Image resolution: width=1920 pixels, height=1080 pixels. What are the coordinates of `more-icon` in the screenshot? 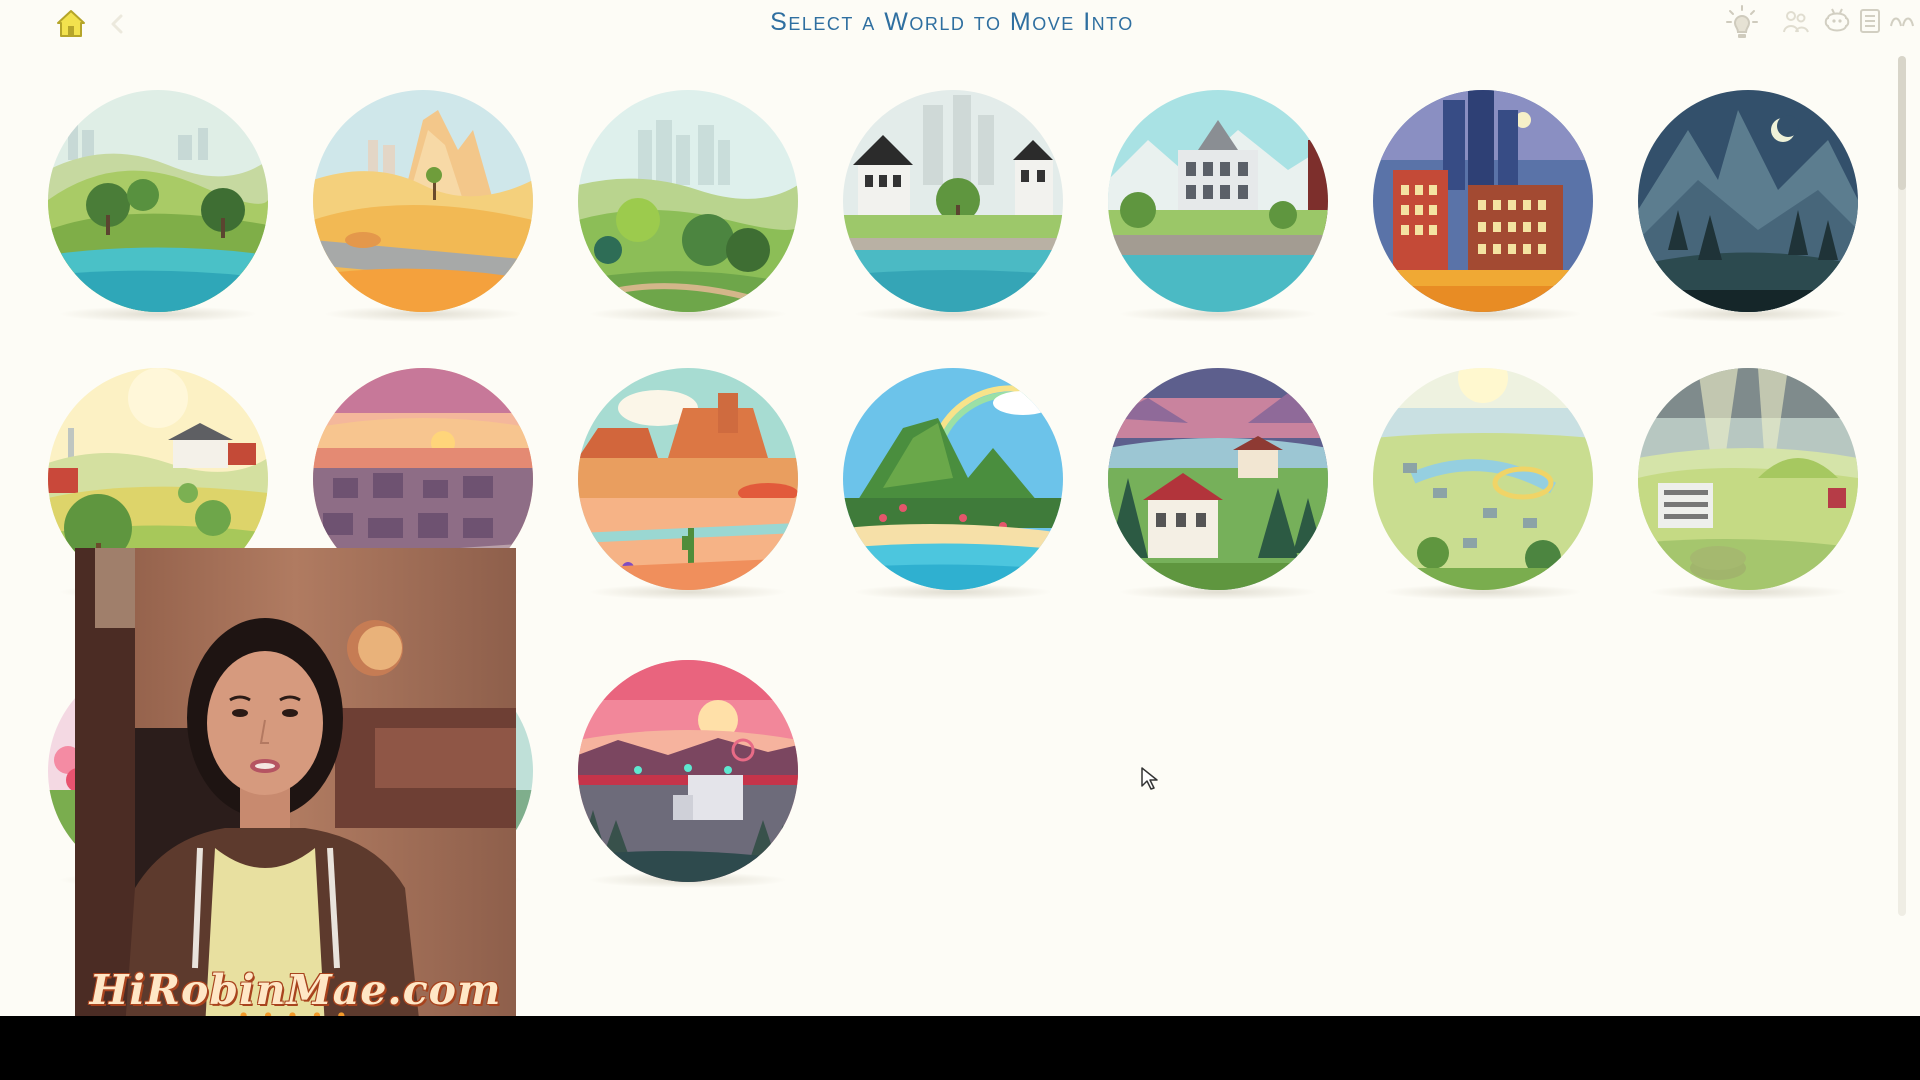 It's located at (1902, 21).